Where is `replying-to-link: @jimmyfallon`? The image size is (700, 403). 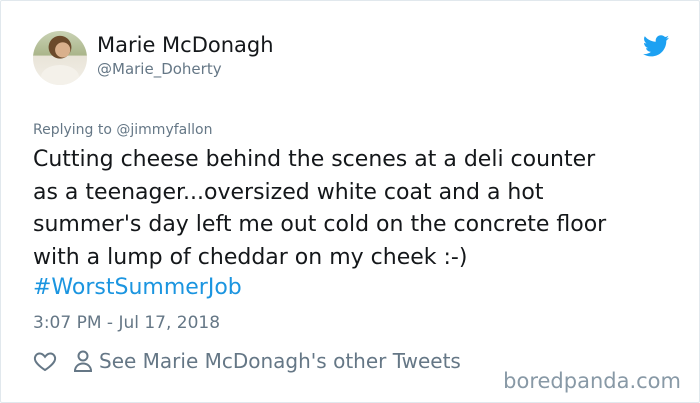
replying-to-link: @jimmyfallon is located at coordinates (164, 130).